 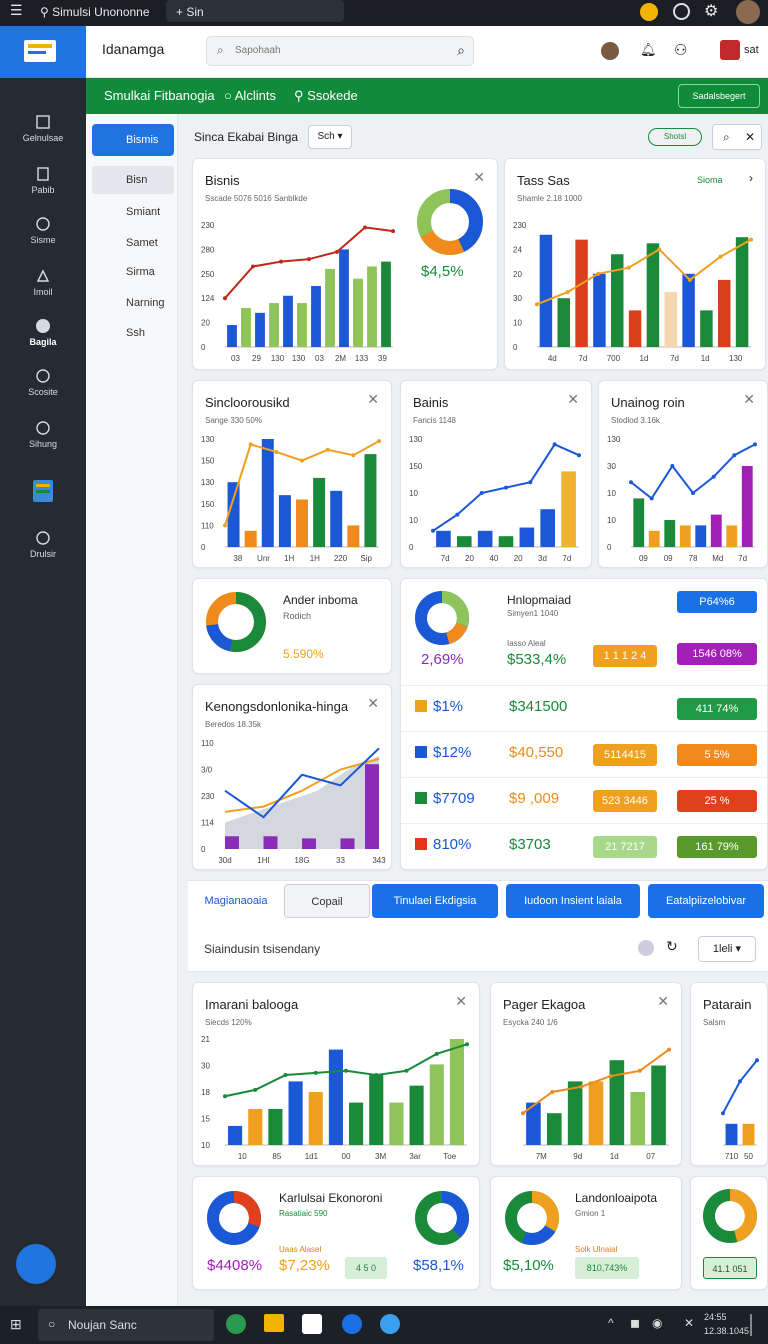 I want to click on kpi-row: $7709 $9 ,009 523 3446 25 %, so click(x=584, y=800).